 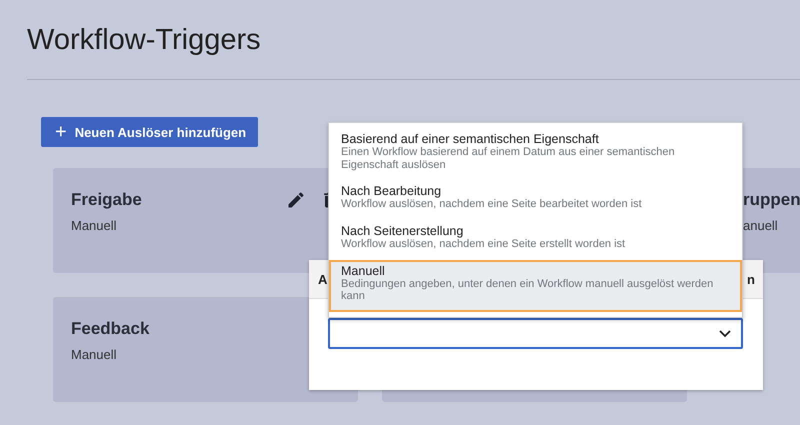 I want to click on dropdown-option: Nach Seitenerstellung Workflow auslösen, nachdem eine Seite erstellt worden ist, so click(x=535, y=240).